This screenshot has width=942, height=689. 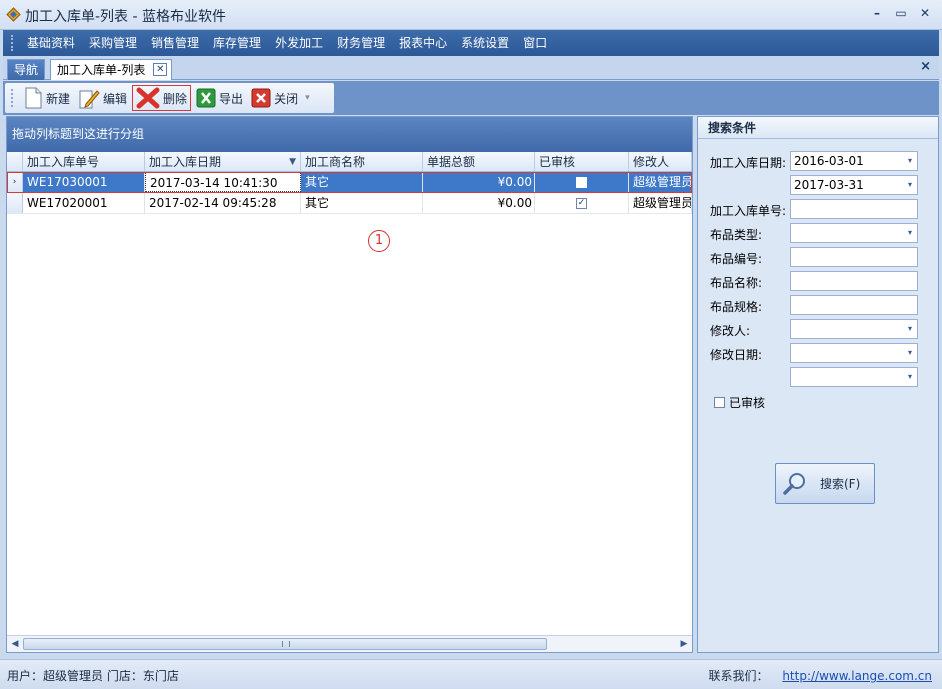 I want to click on menu-sales: 销售管理, so click(x=175, y=43).